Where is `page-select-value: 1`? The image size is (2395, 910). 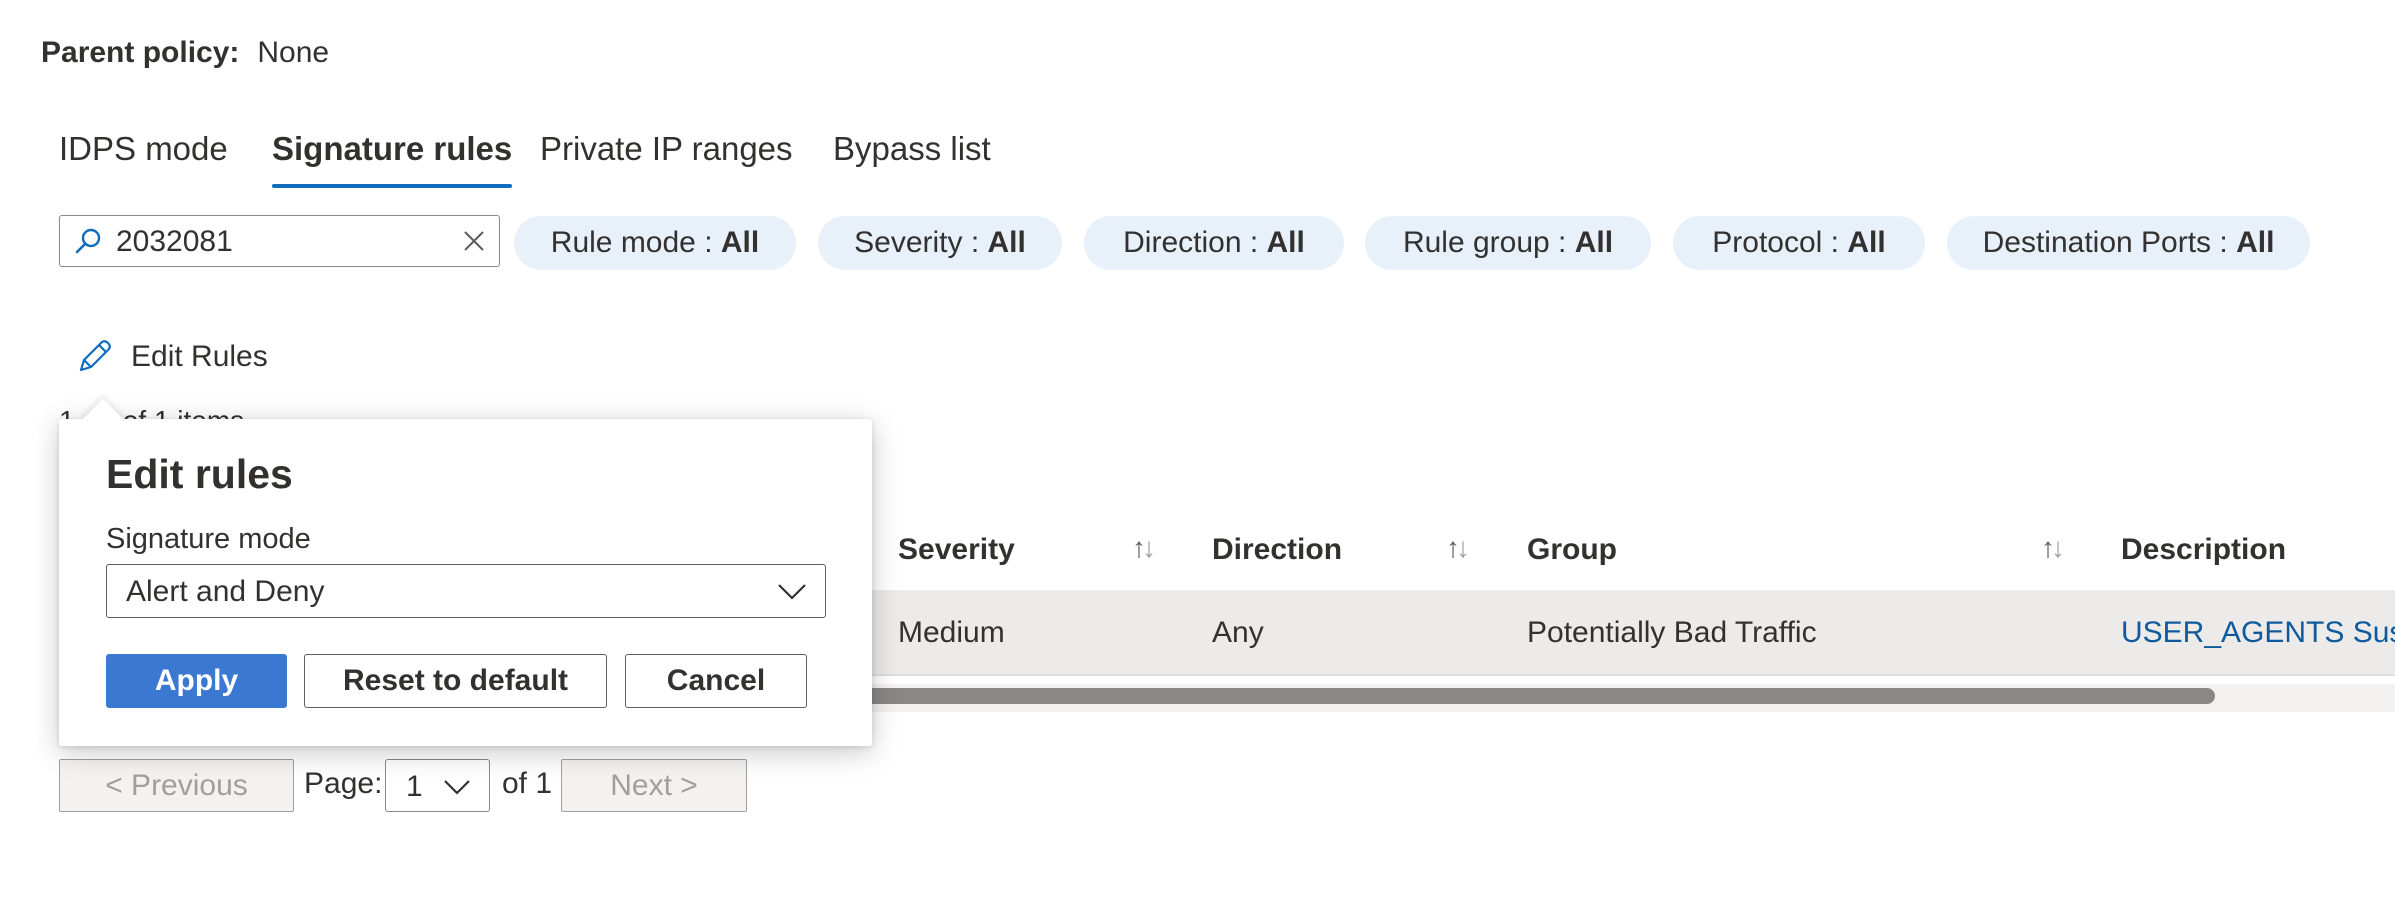 page-select-value: 1 is located at coordinates (414, 786).